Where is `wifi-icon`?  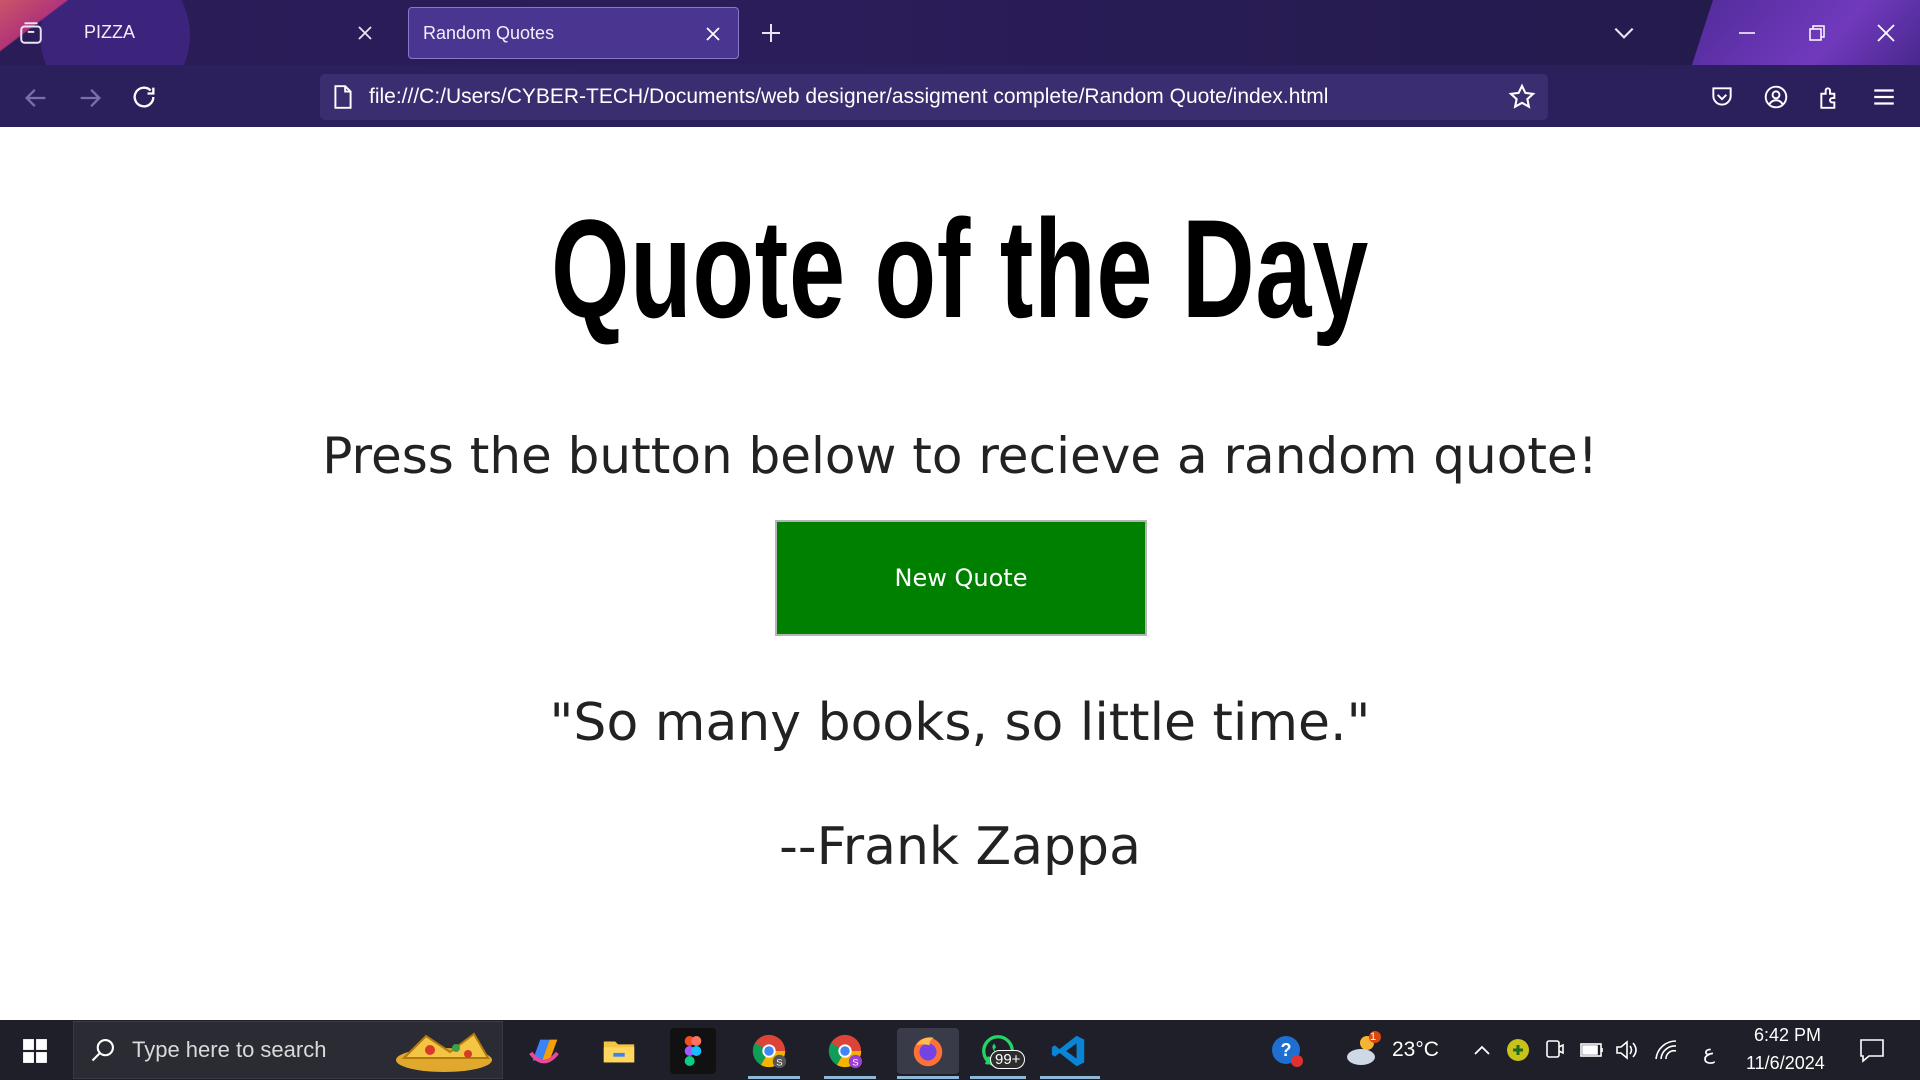
wifi-icon is located at coordinates (1666, 1050).